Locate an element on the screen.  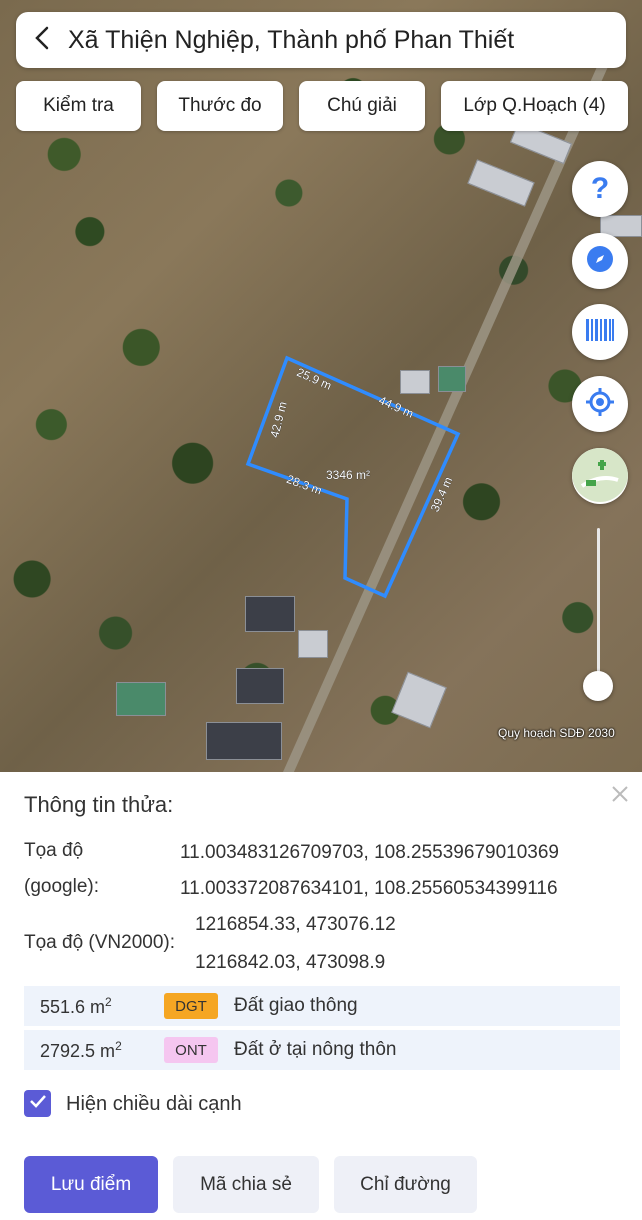
map-credit: Quy hoạch SDĐ 2030 is located at coordinates (556, 733).